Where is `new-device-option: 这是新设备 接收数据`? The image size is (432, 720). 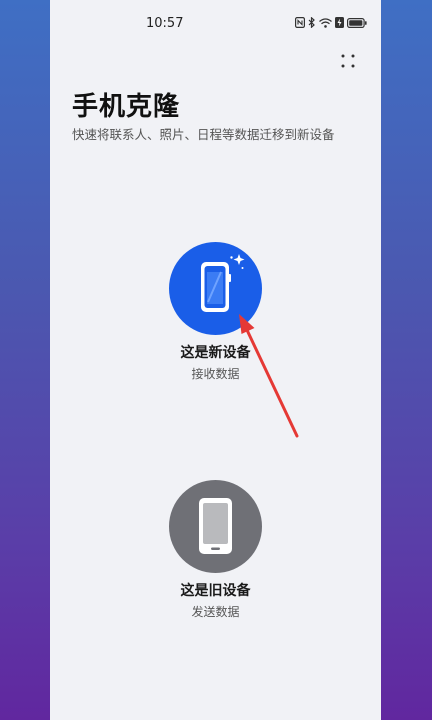 new-device-option: 这是新设备 接收数据 is located at coordinates (215, 312).